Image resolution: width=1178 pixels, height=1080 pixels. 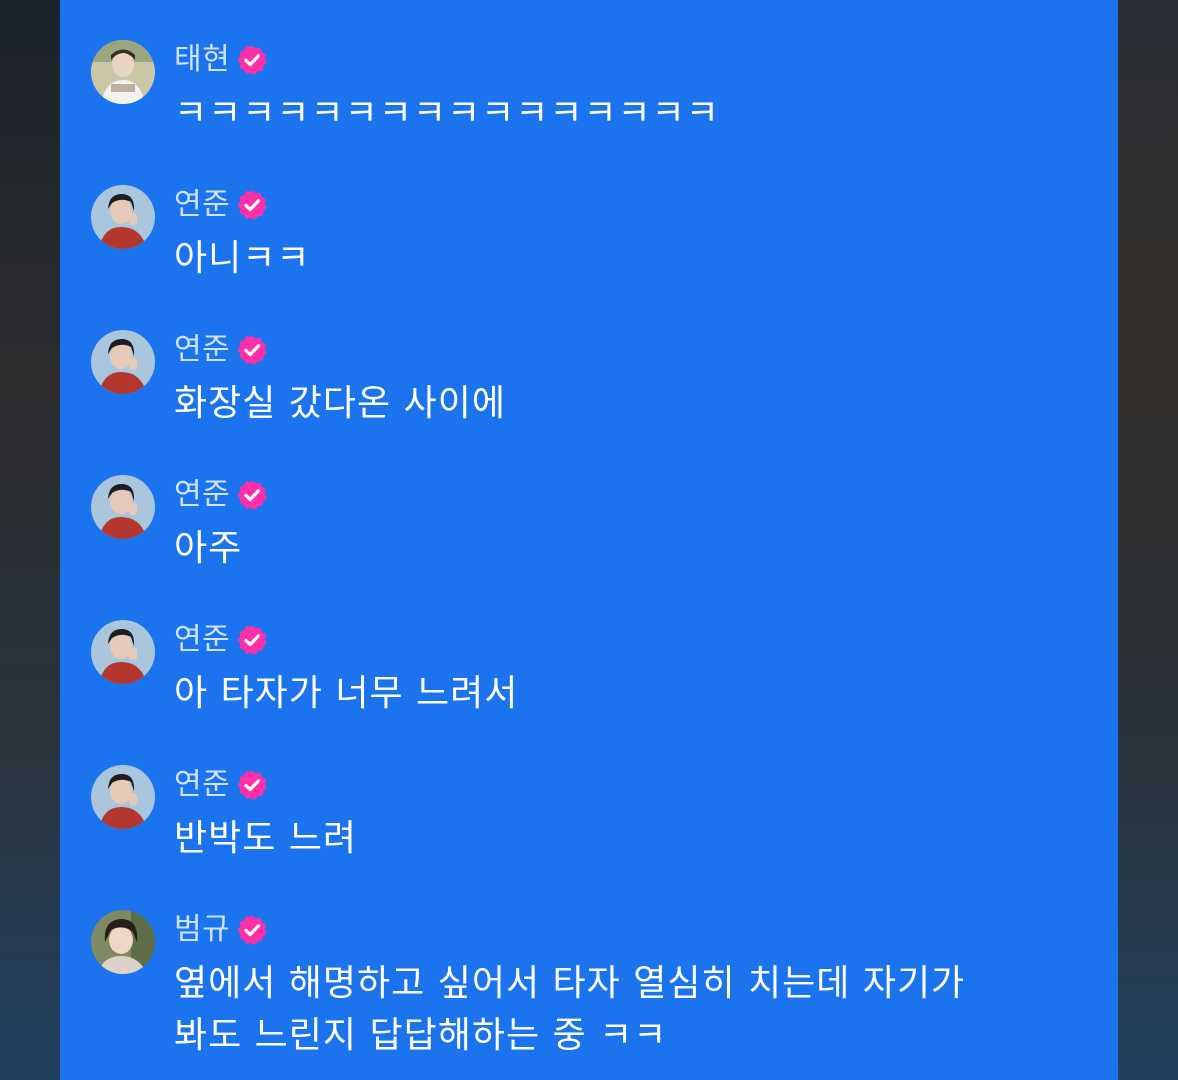 I want to click on message-text: 반박도 느려, so click(x=266, y=838).